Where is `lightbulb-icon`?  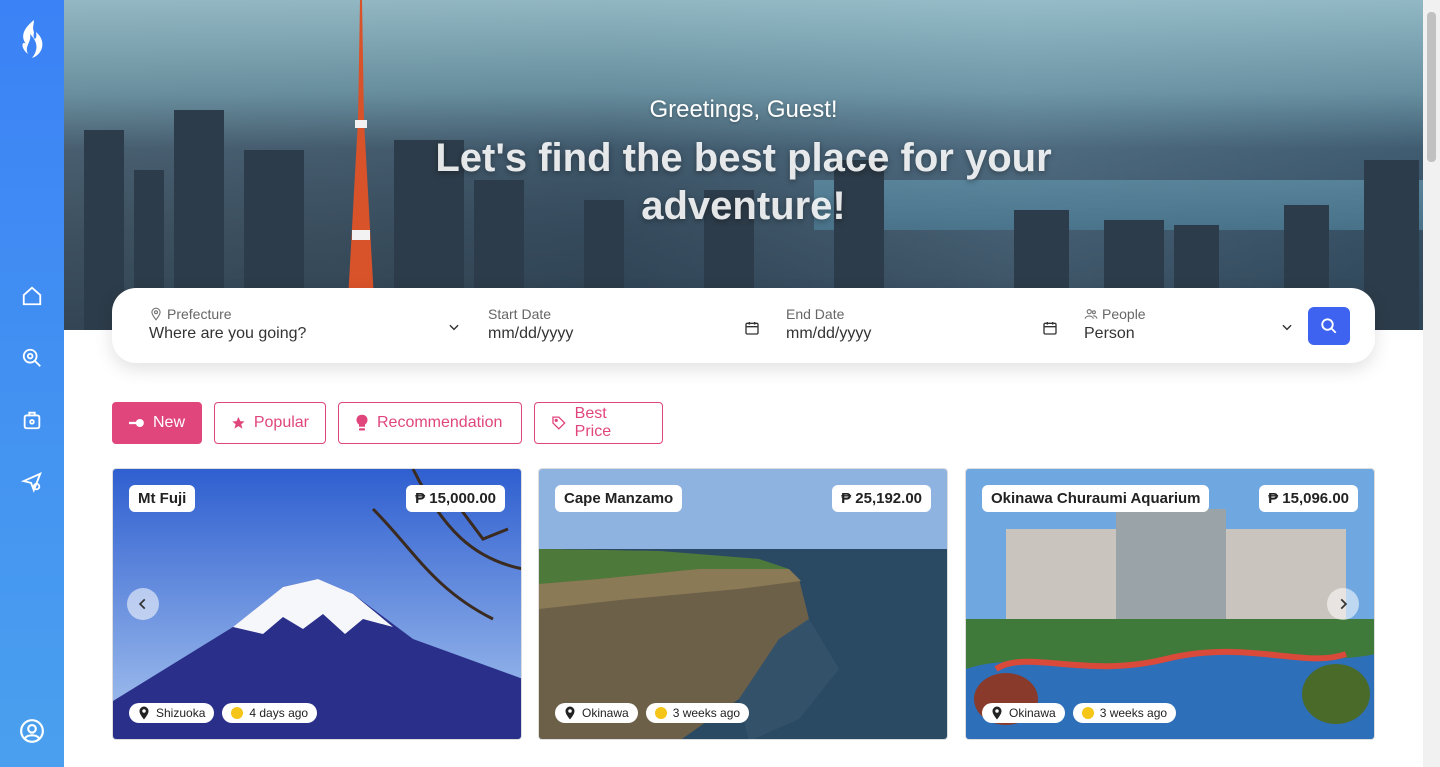
lightbulb-icon is located at coordinates (362, 422).